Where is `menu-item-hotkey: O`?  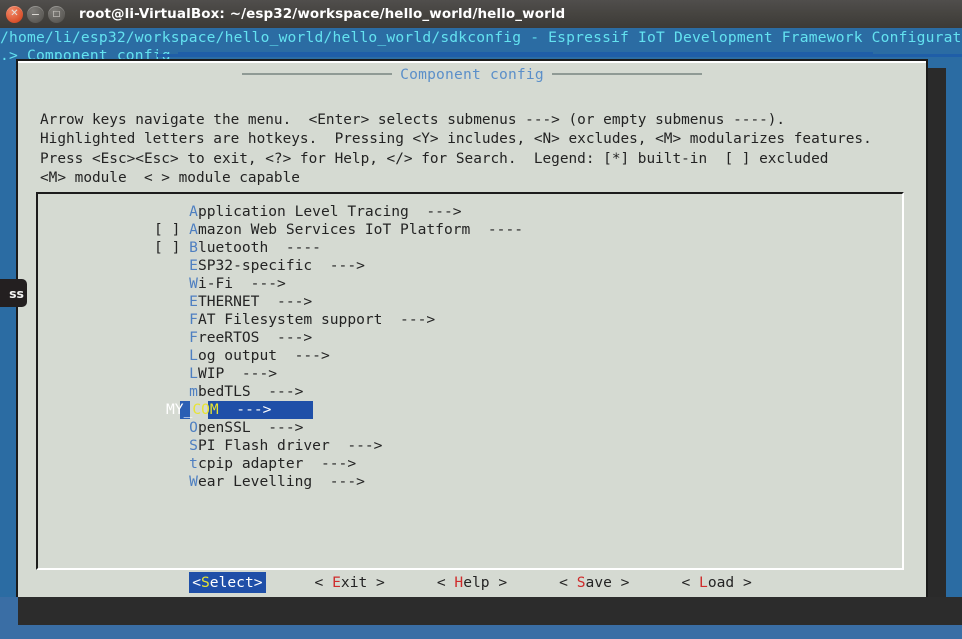
menu-item-hotkey: O is located at coordinates (193, 427).